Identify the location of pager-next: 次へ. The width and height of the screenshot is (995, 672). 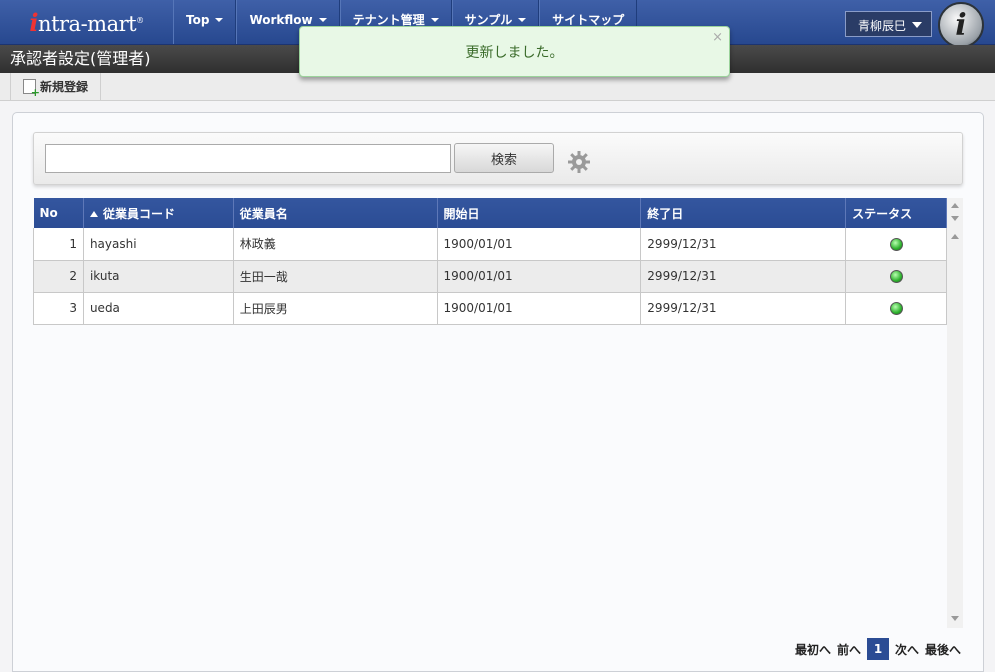
(907, 649).